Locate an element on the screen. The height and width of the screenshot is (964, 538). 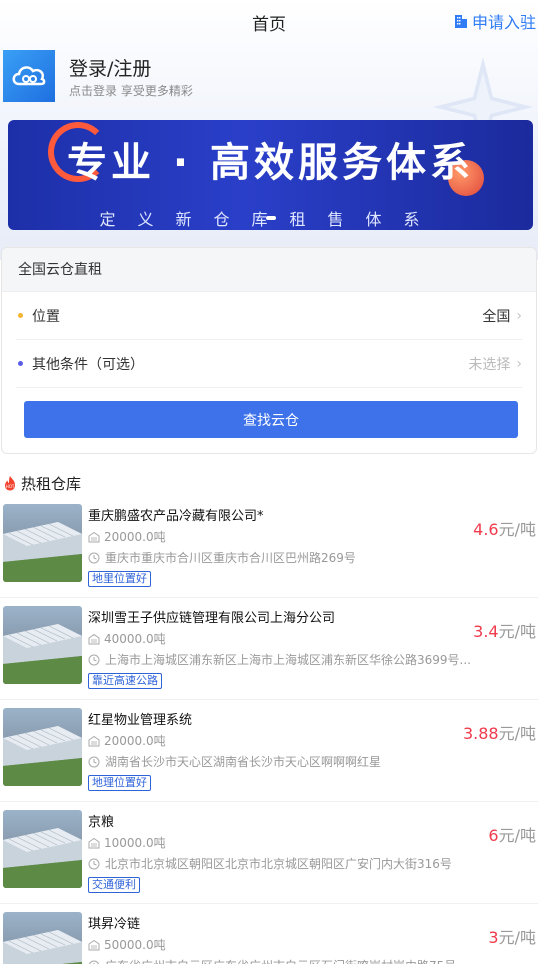
banner-pagination is located at coordinates (270, 218).